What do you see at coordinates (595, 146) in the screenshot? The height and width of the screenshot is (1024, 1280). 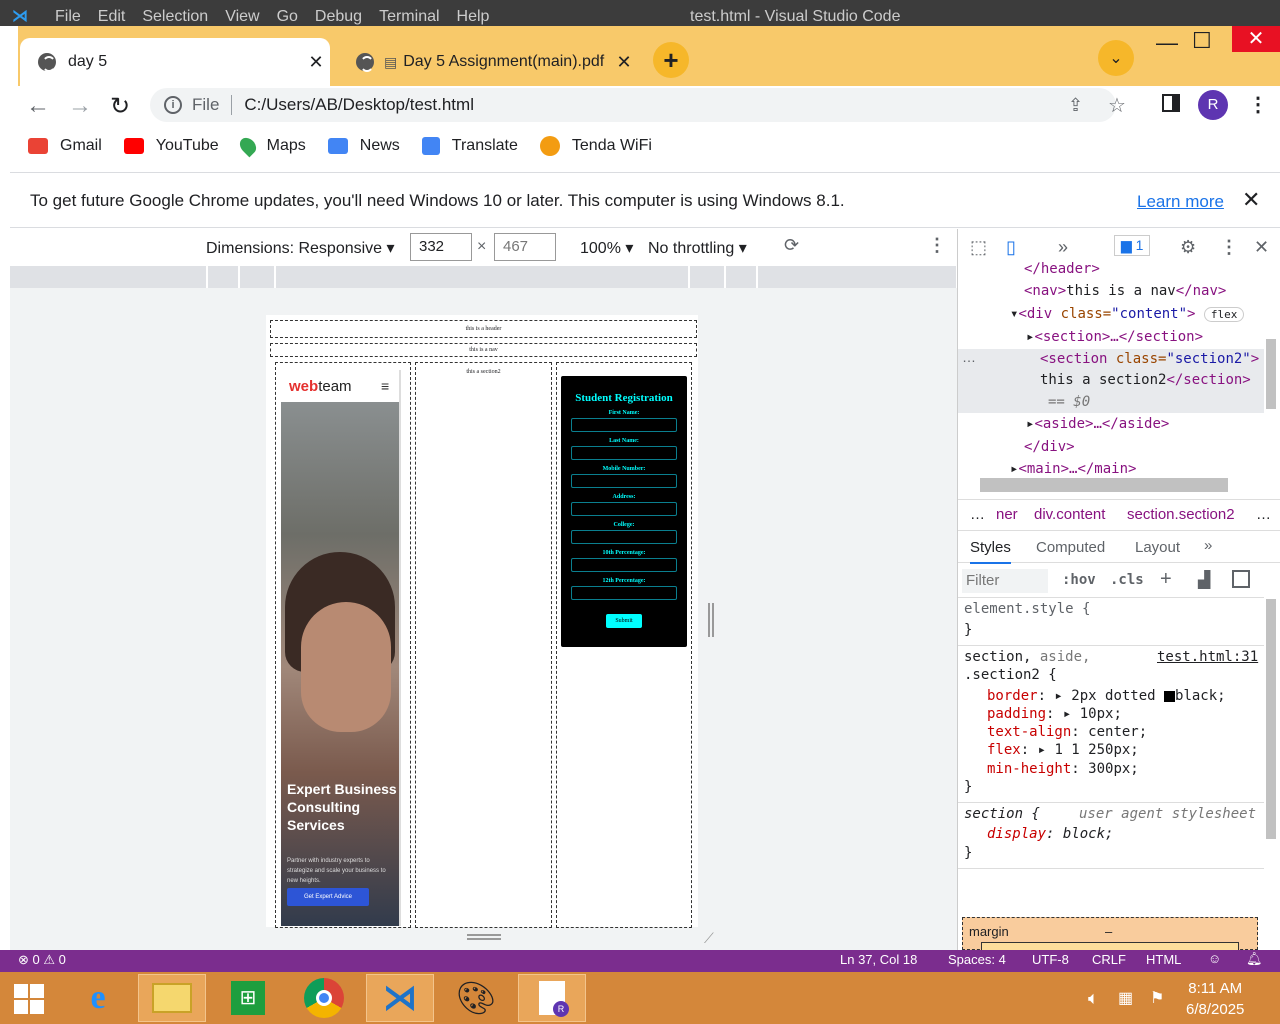 I see `bookmark-tenda-wifi: Tenda WiFi` at bounding box center [595, 146].